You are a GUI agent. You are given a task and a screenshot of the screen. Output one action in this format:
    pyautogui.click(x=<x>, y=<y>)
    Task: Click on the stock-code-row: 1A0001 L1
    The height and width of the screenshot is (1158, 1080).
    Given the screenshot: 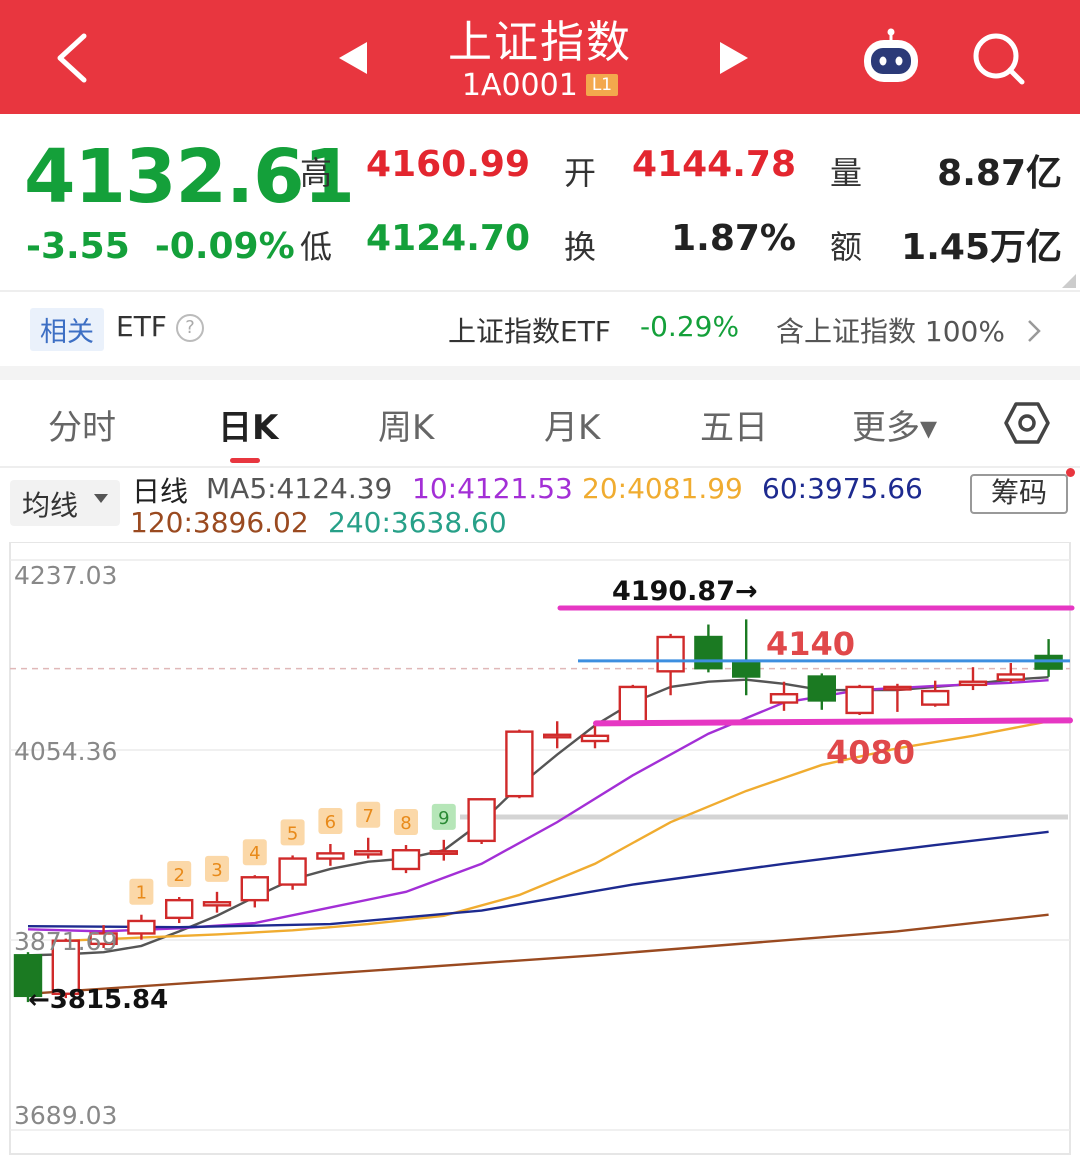 What is the action you would take?
    pyautogui.click(x=540, y=85)
    